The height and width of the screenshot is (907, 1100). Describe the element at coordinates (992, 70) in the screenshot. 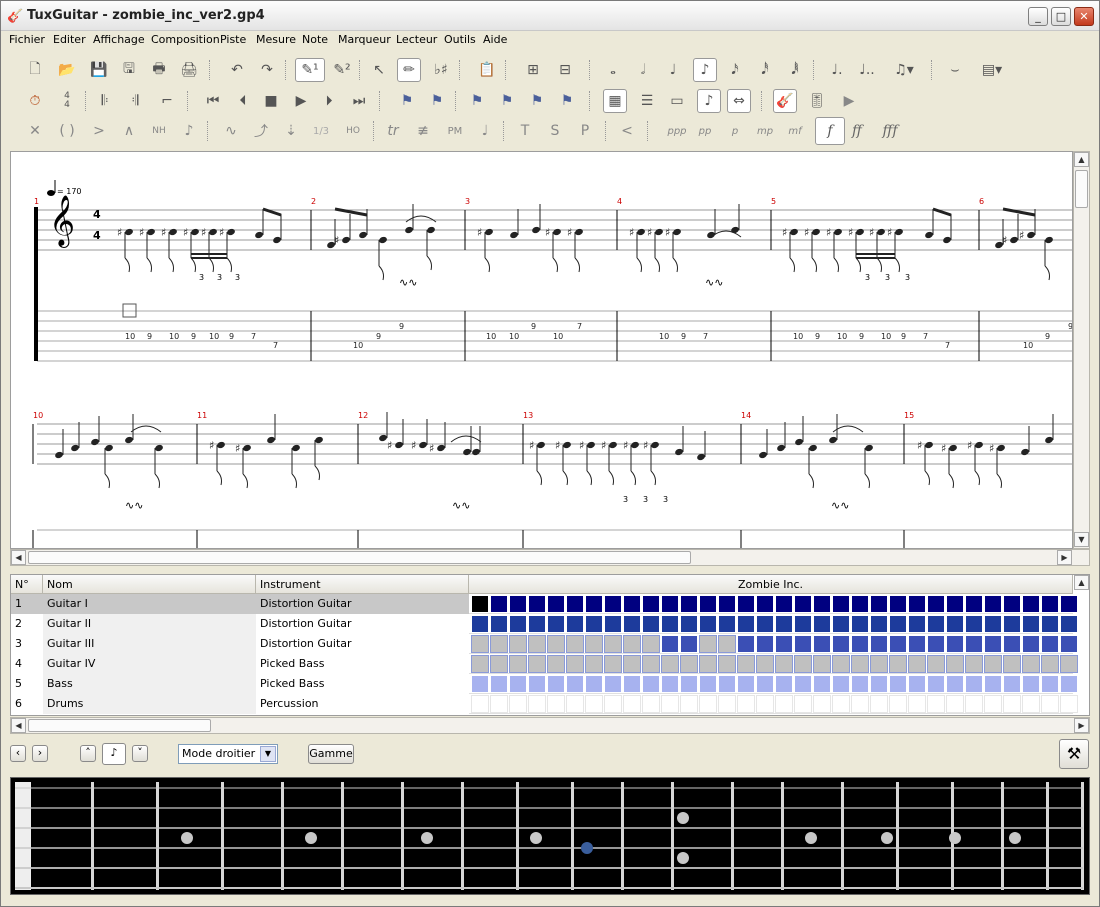

I see `chord-icon: ▤▾` at that location.